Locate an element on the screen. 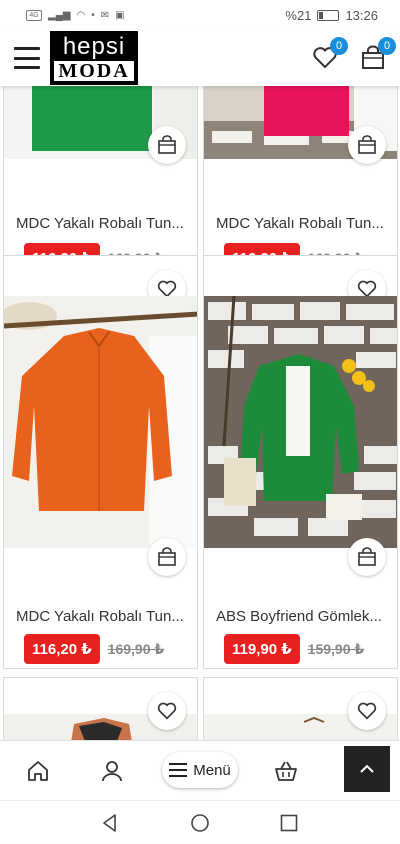 Image resolution: width=400 pixels, height=844 pixels. scroll-to-top-button is located at coordinates (367, 769).